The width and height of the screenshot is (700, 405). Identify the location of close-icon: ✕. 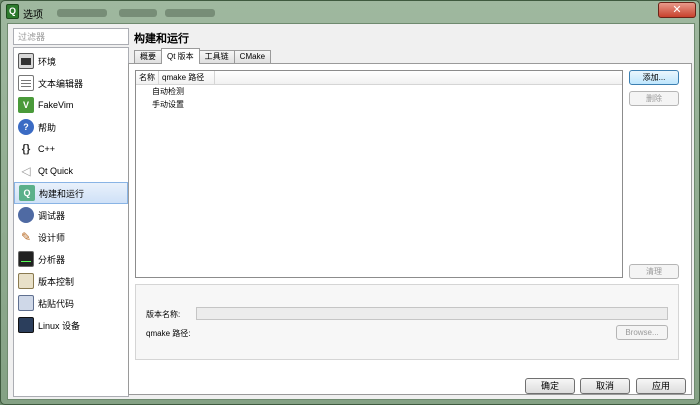
(677, 10).